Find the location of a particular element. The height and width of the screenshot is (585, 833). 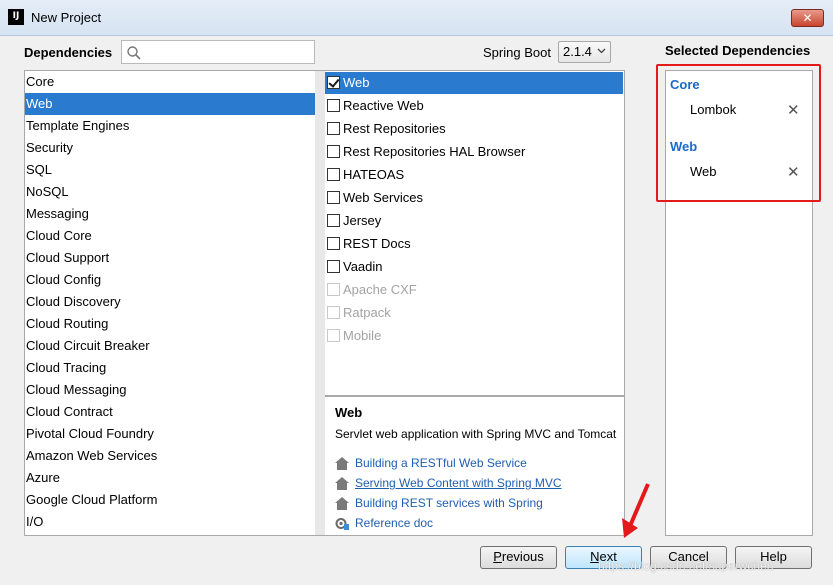

category-item-cloud-messaging: Cloud Messaging is located at coordinates (170, 390).